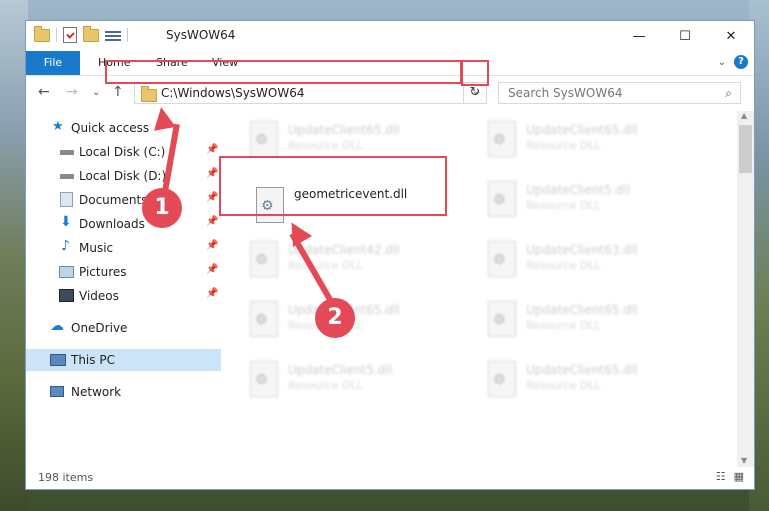 Image resolution: width=769 pixels, height=511 pixels. Describe the element at coordinates (66, 272) in the screenshot. I see `pictures-icon` at that location.